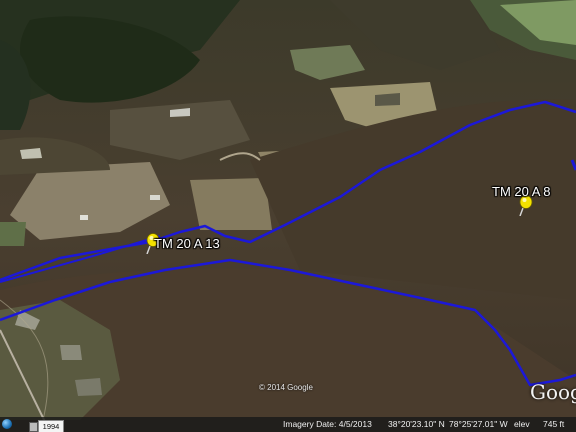  I want to click on longitude-readout: 78°25'27.01" W, so click(478, 424).